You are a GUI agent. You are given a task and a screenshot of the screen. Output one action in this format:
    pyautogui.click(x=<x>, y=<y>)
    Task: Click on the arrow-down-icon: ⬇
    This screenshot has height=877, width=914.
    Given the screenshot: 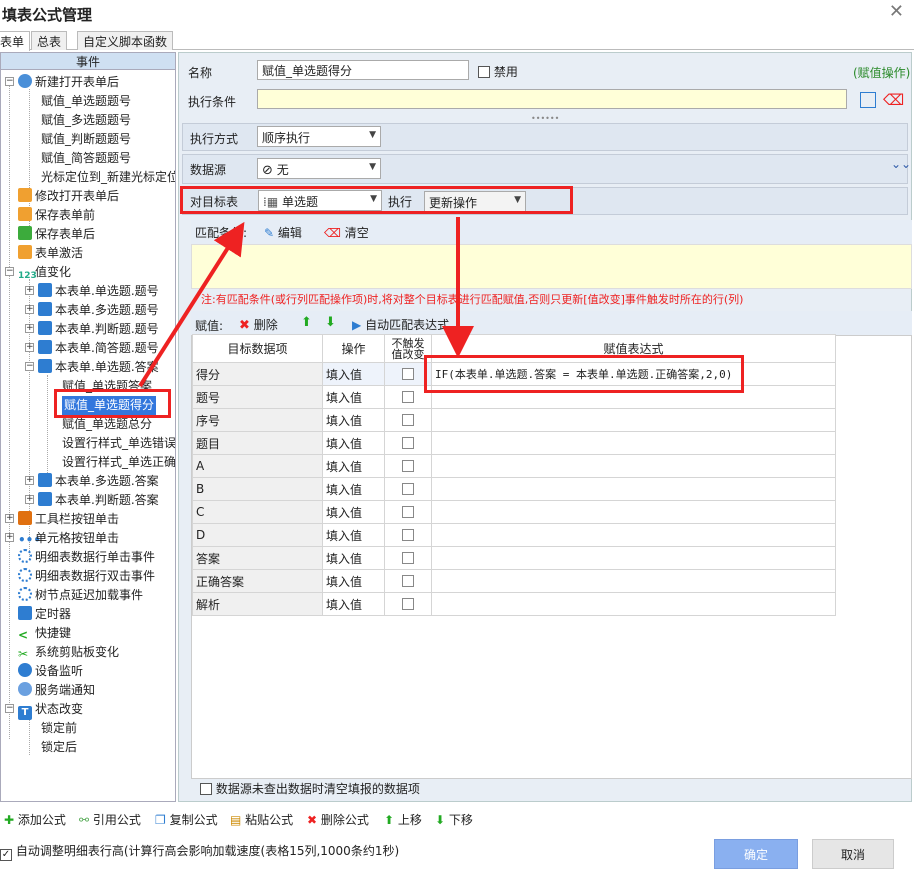 What is the action you would take?
    pyautogui.click(x=440, y=820)
    